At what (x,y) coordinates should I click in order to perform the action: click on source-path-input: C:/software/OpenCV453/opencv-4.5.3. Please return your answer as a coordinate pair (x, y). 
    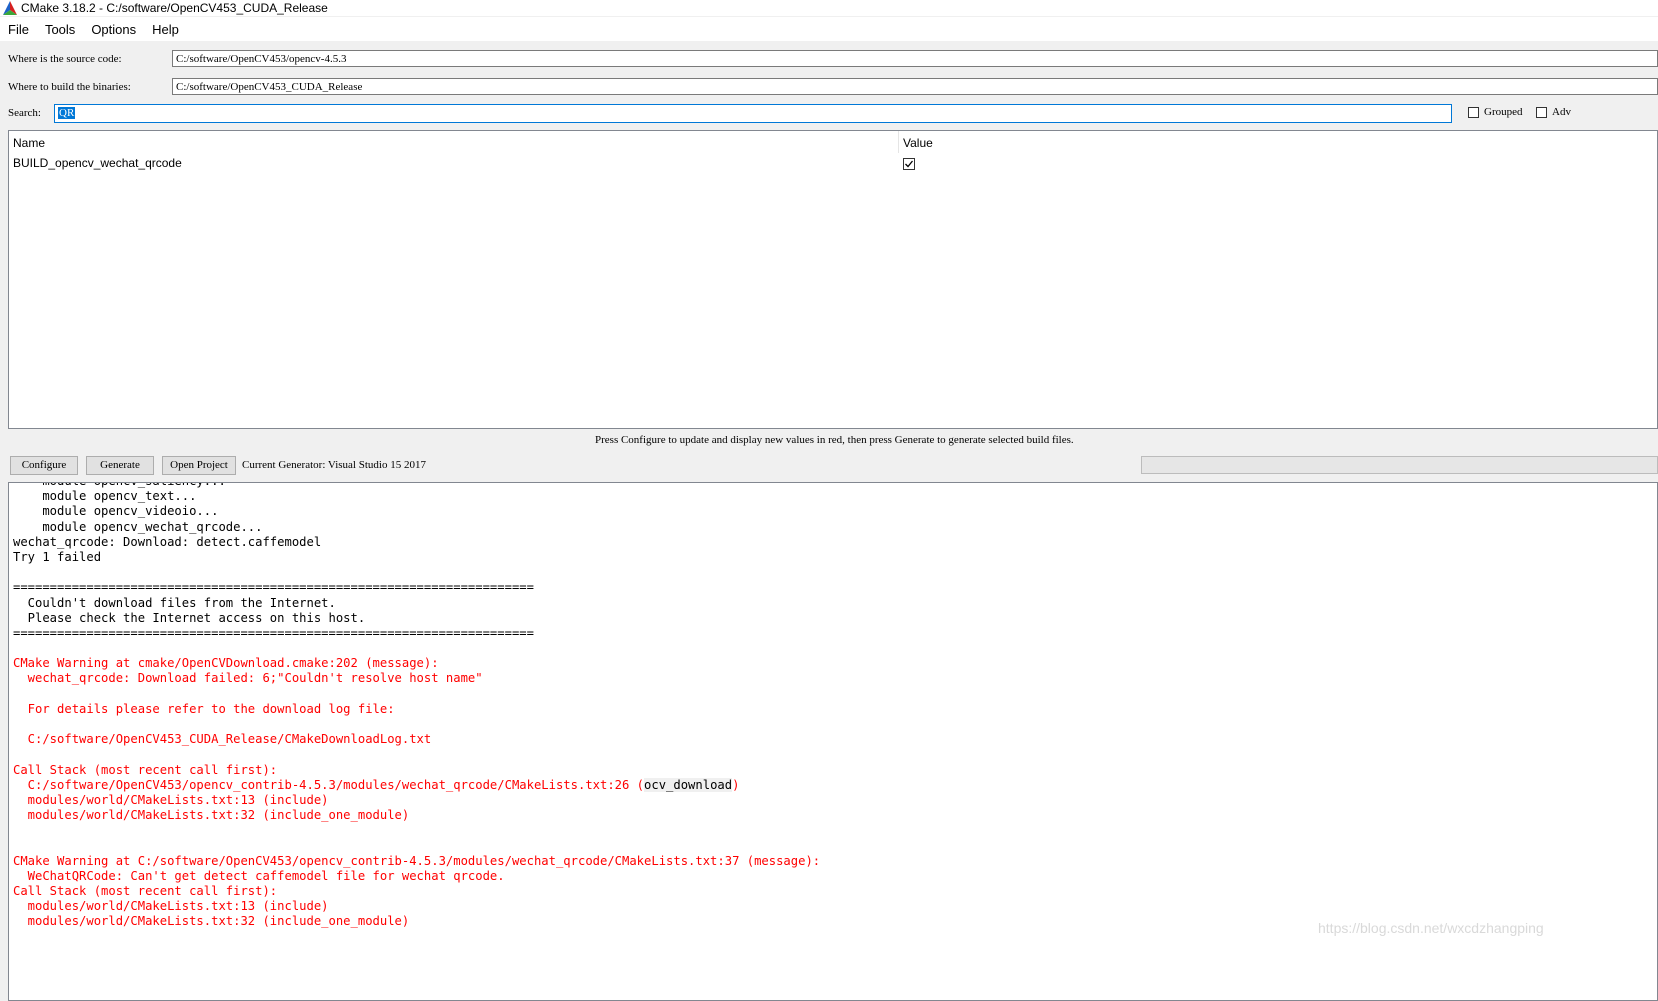
    Looking at the image, I should click on (915, 58).